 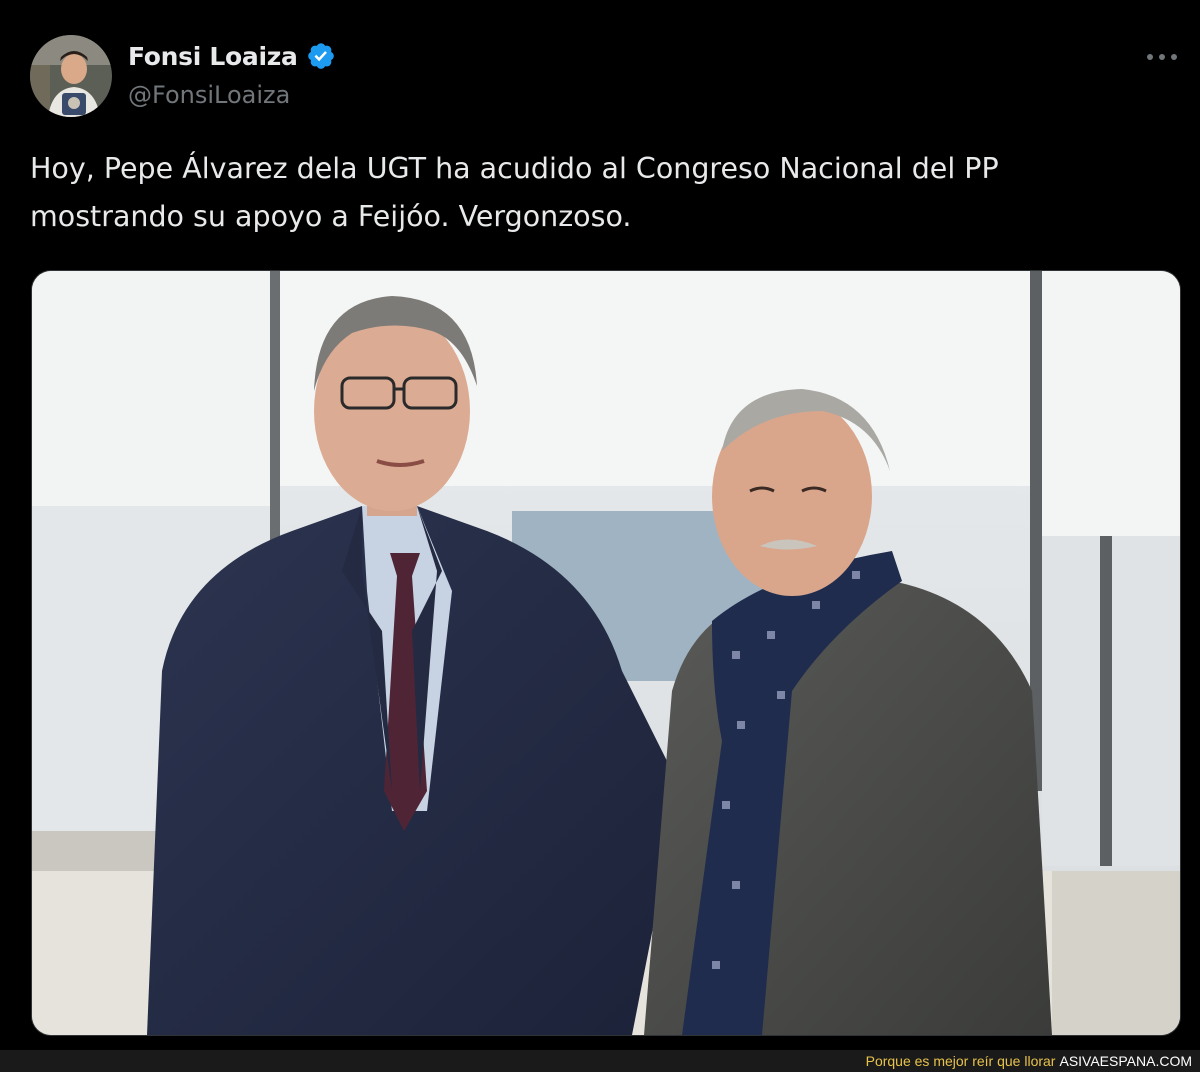 I want to click on tweet-author: Fonsi Loaiza @FonsiLoaiza, so click(x=232, y=73).